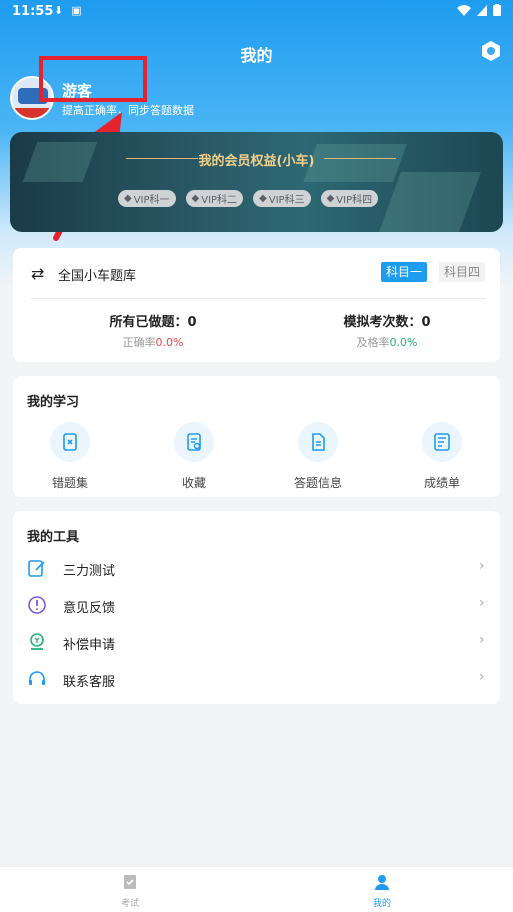 The height and width of the screenshot is (912, 513). What do you see at coordinates (37, 273) in the screenshot?
I see `swap-icon: ⇄` at bounding box center [37, 273].